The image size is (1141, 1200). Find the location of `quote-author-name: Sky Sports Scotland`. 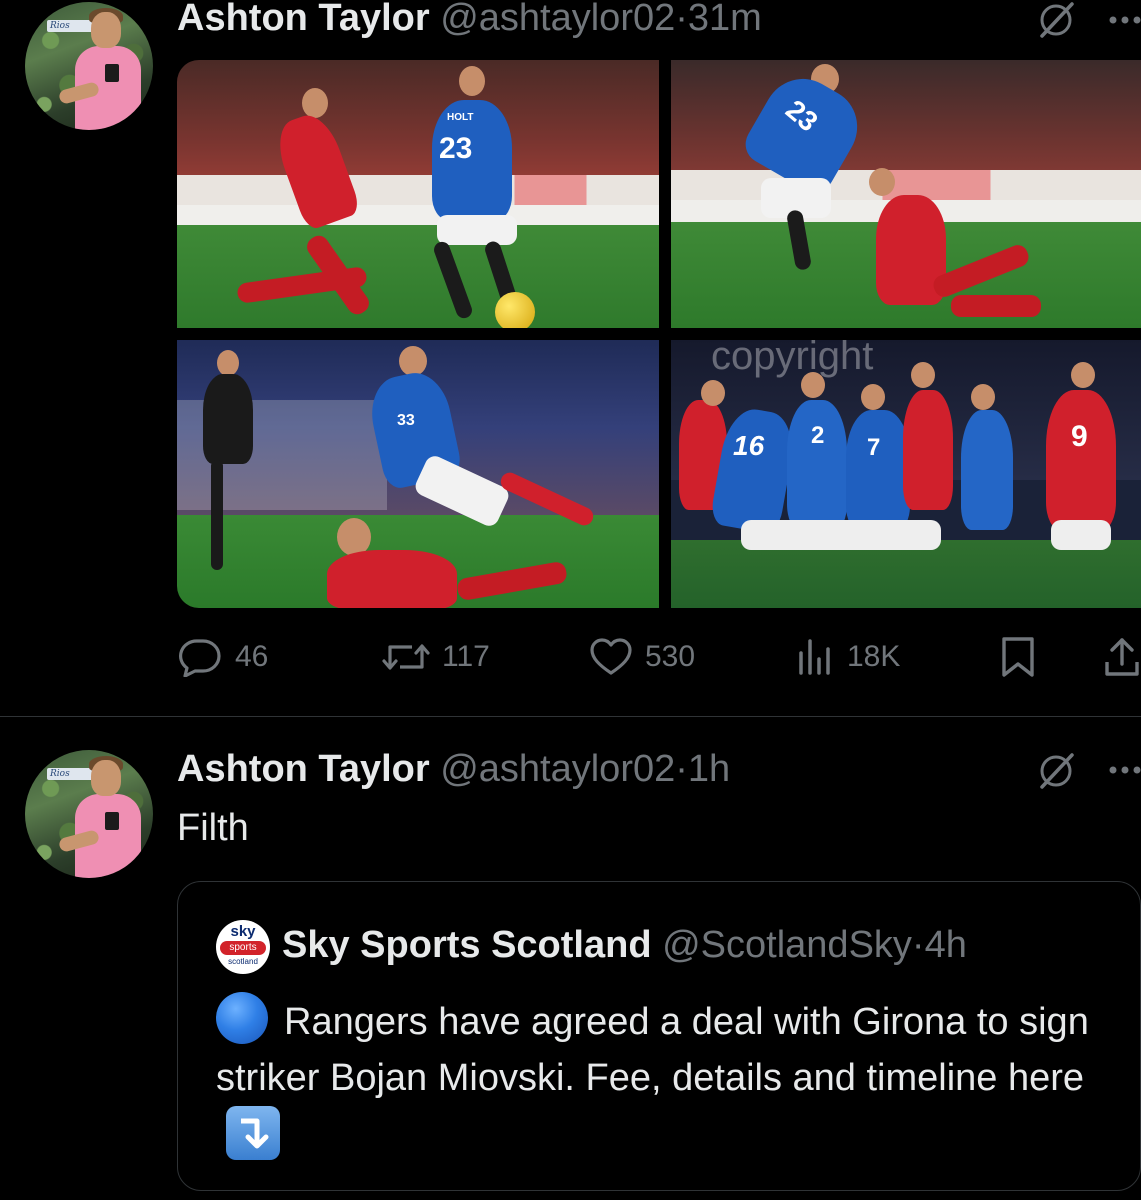

quote-author-name: Sky Sports Scotland is located at coordinates (467, 945).